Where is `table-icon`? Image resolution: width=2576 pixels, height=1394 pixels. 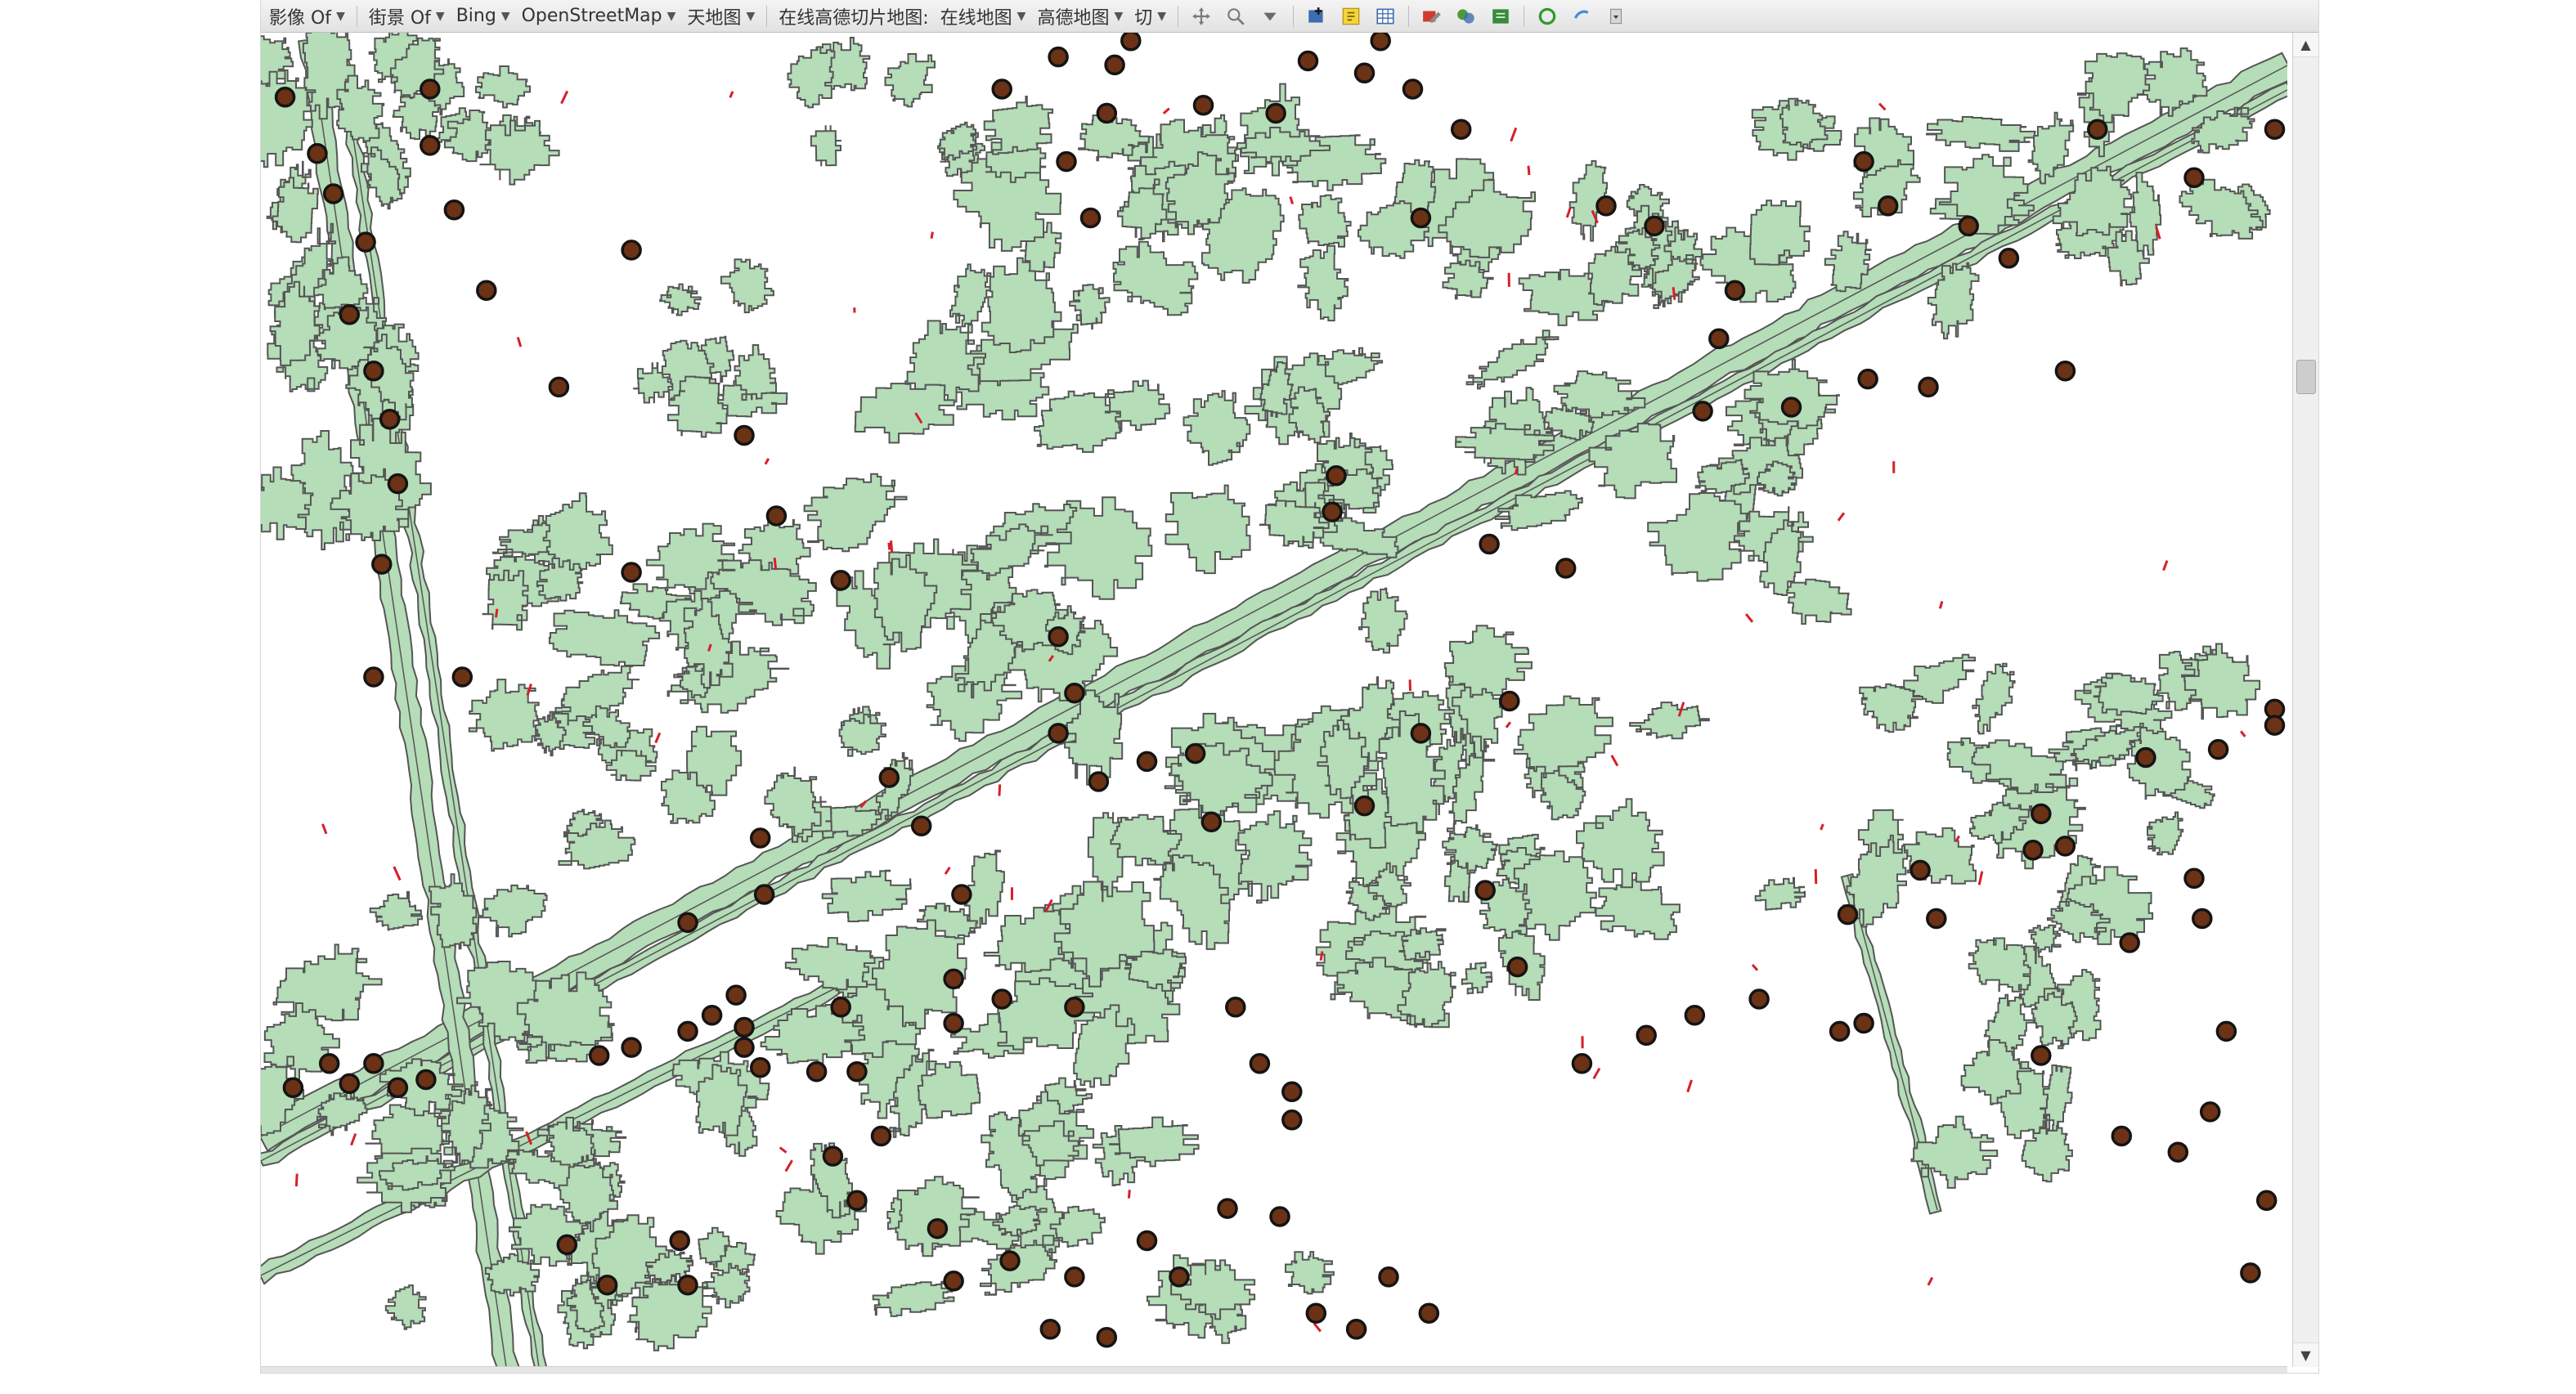
table-icon is located at coordinates (1385, 17).